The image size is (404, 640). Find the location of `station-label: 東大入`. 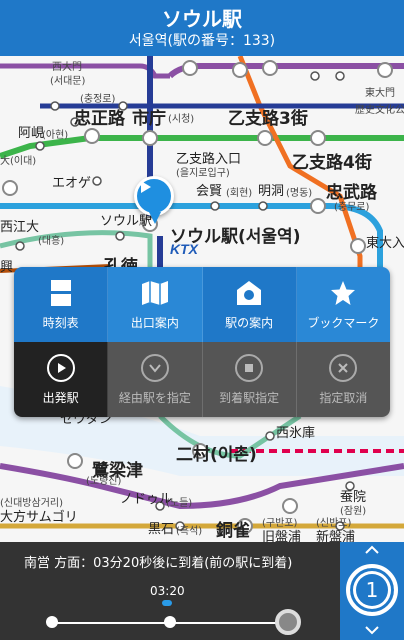

station-label: 東大入 is located at coordinates (385, 243).